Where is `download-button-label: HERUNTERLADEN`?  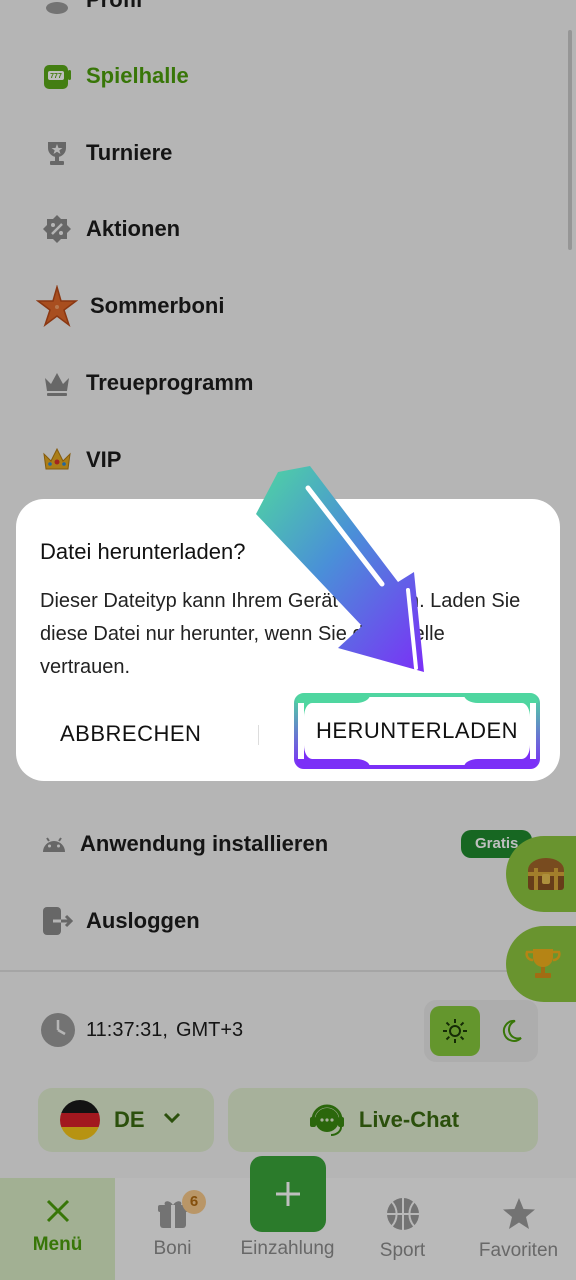
download-button-label: HERUNTERLADEN is located at coordinates (417, 730).